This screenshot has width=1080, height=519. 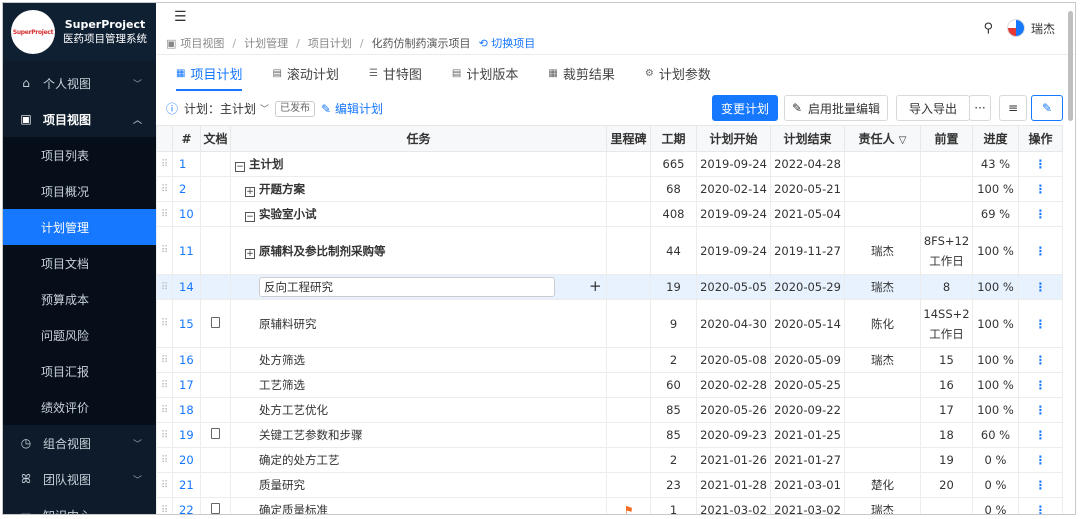 I want to click on table-row: ⠿ 17 工艺筛选 60 2020-02-28 2020-05-25 16 100 % ⋮, so click(x=609, y=385).